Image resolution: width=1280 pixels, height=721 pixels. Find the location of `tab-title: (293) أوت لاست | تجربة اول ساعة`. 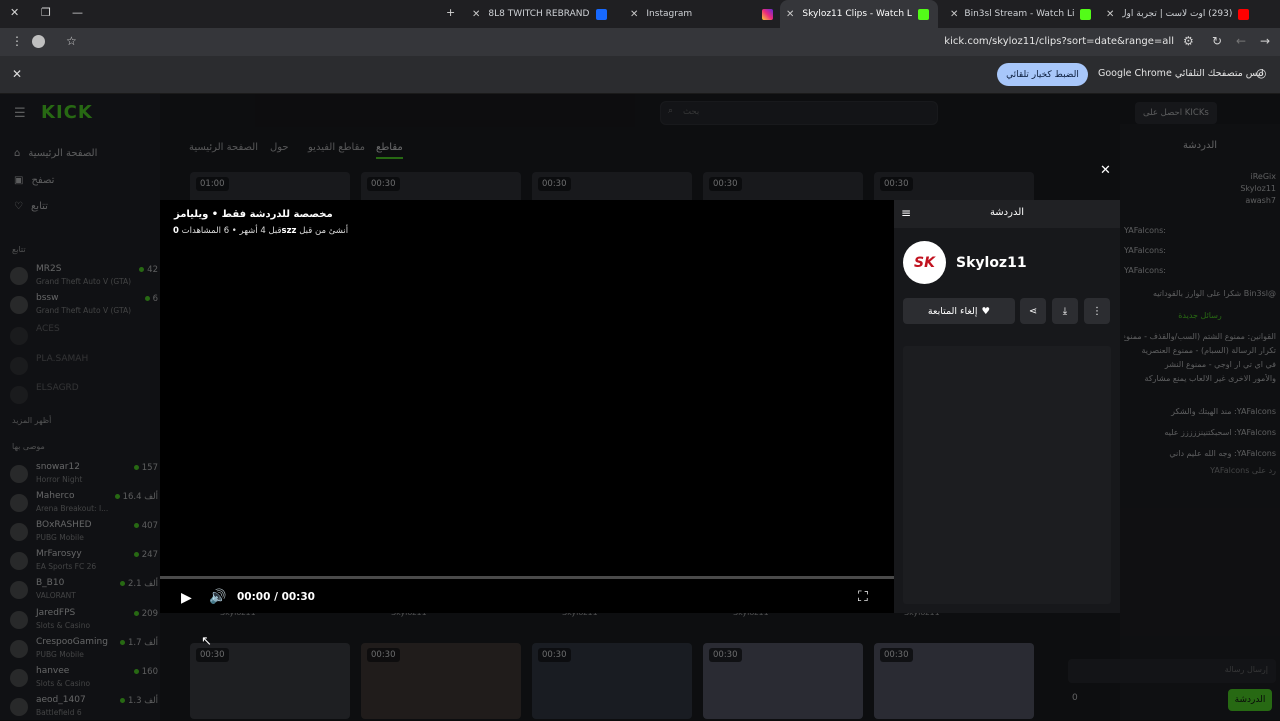

tab-title: (293) أوت لاست | تجربة اول ساعة is located at coordinates (1177, 14).